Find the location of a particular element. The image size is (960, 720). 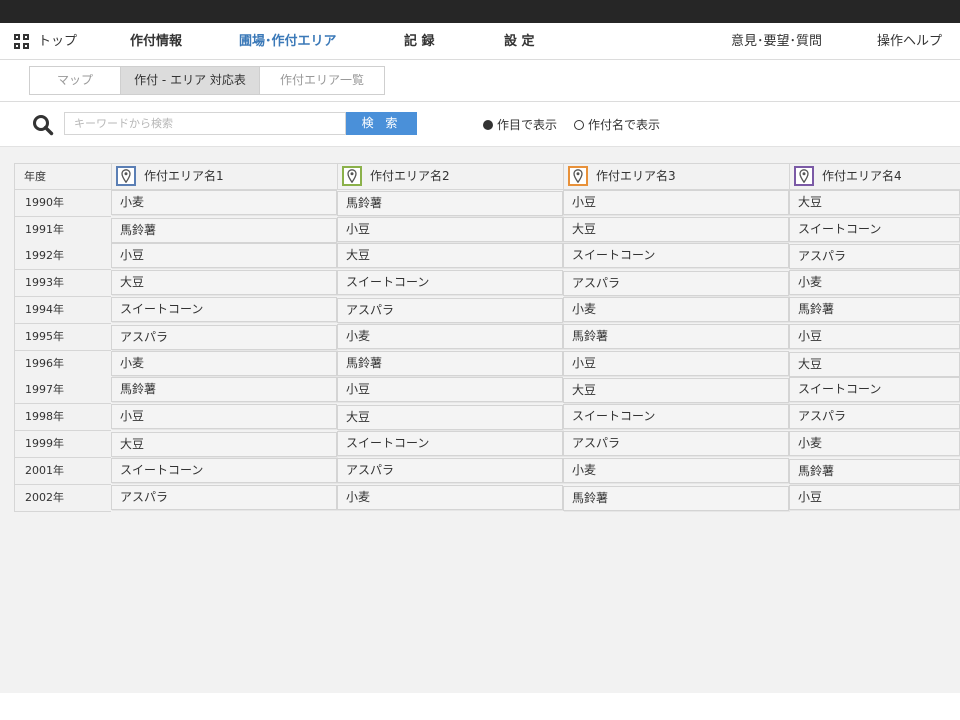

table-row: 1994年 スイートコーン アスパラ 小麦 馬鈴薯 is located at coordinates (487, 310).